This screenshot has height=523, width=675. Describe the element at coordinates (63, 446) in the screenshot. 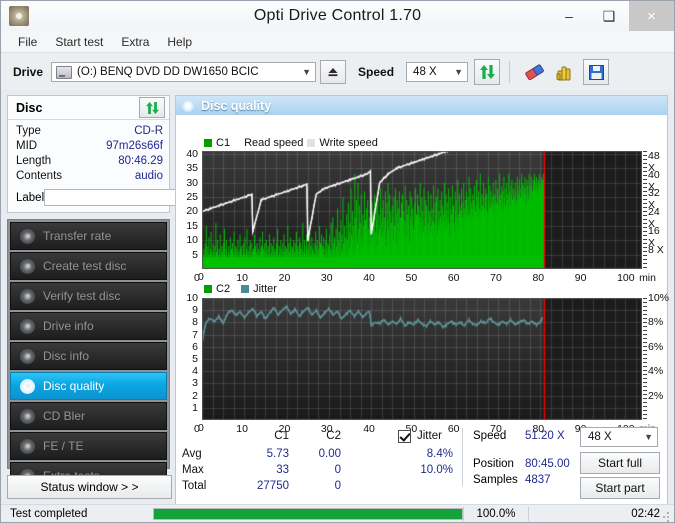

I see `sidebar-label: FE / TE` at that location.